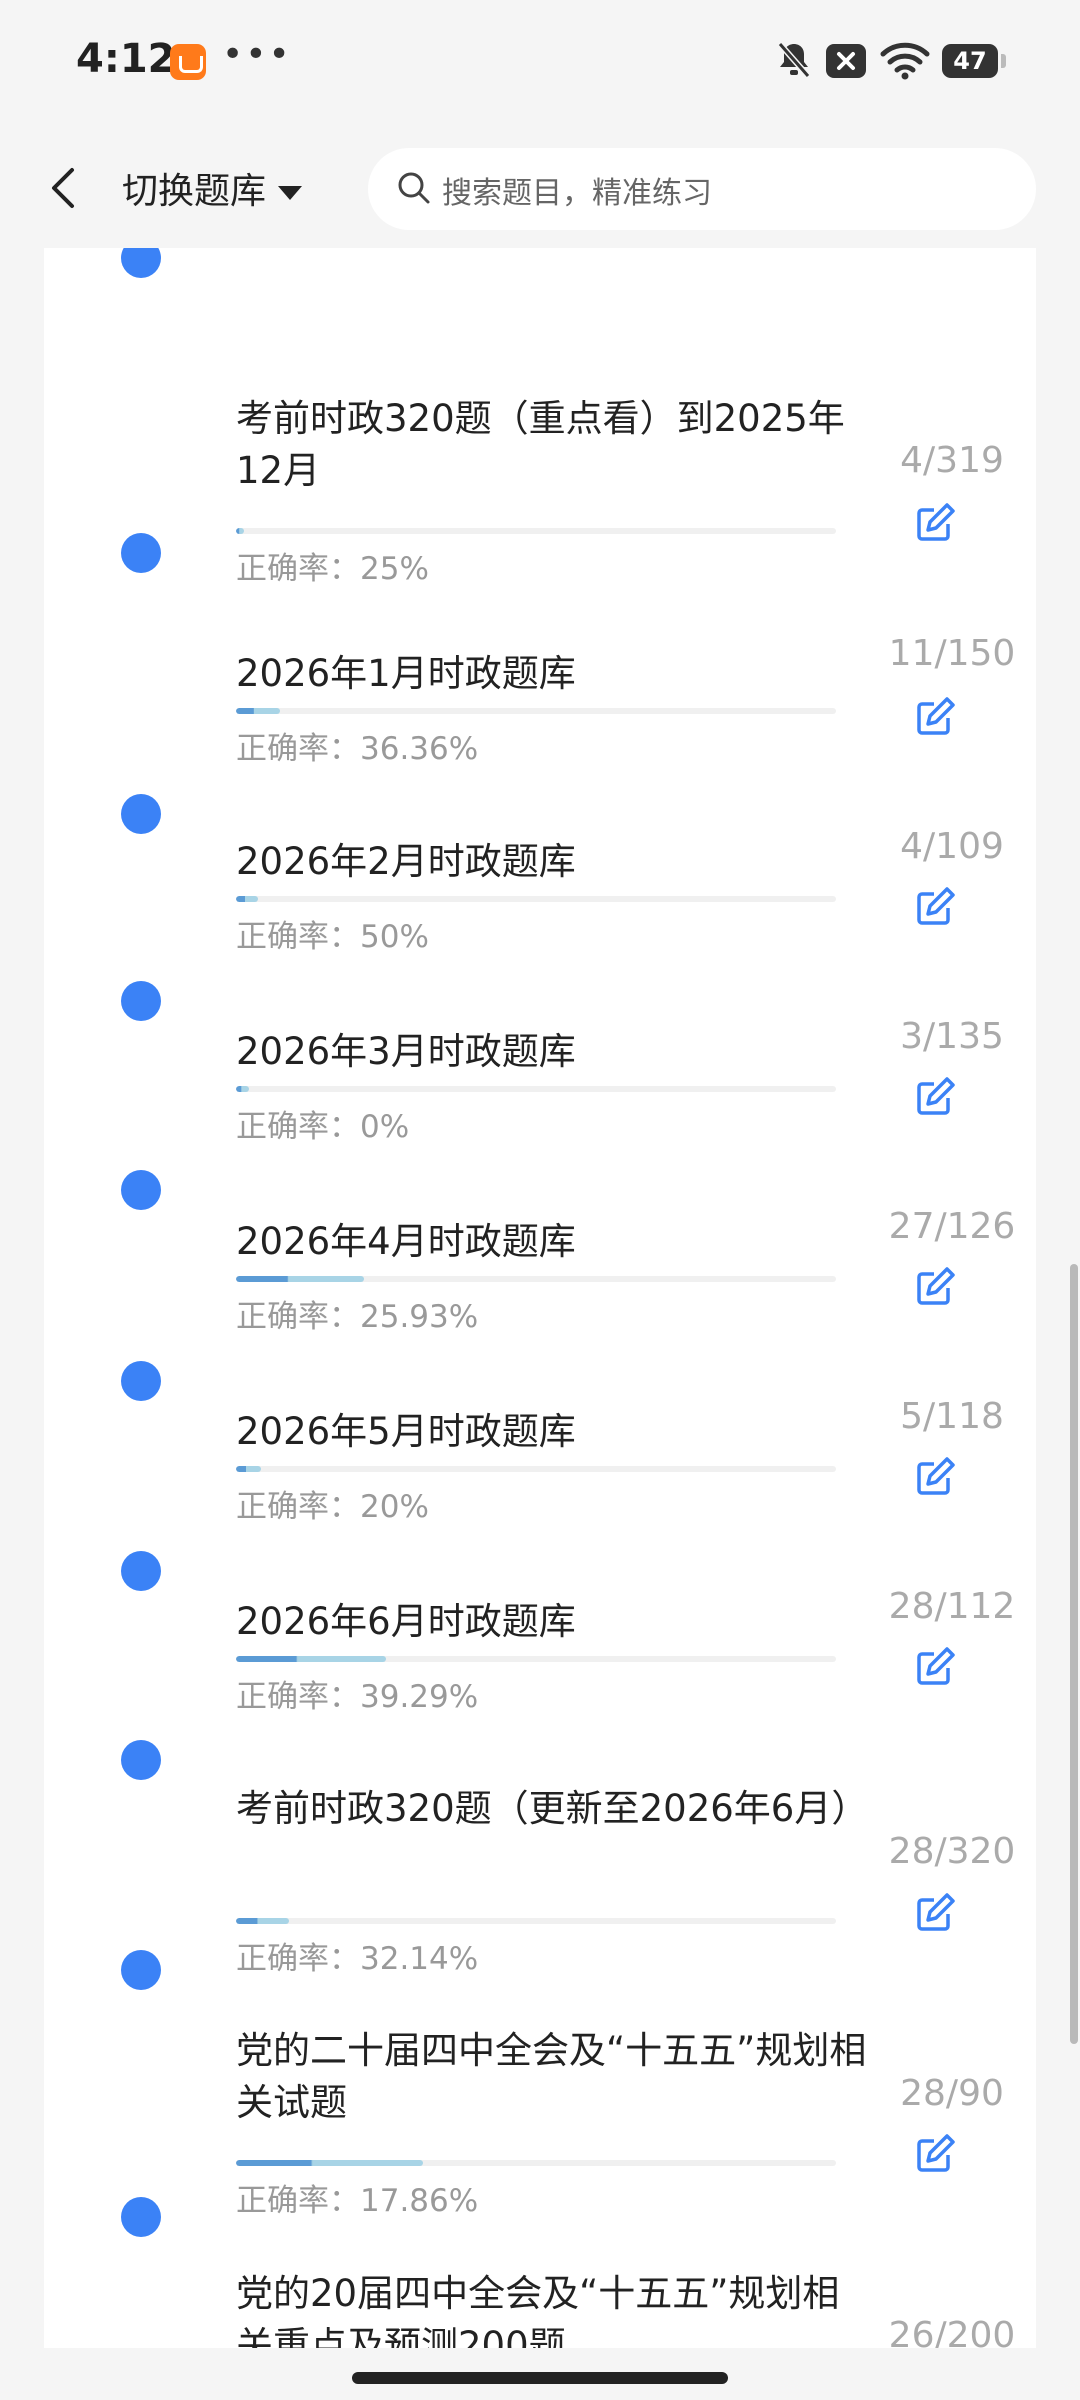  Describe the element at coordinates (414, 188) in the screenshot. I see `search-icon` at that location.